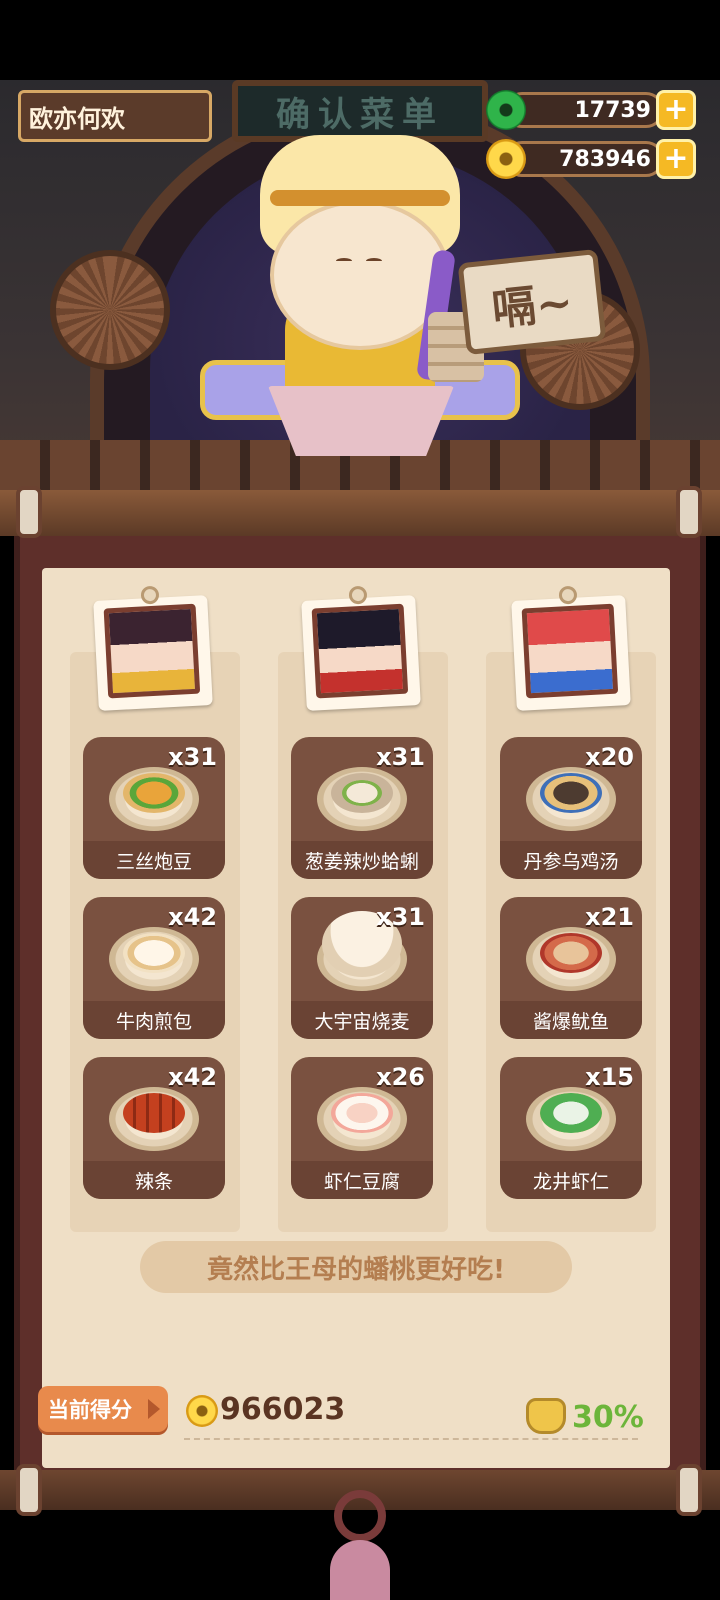 This screenshot has height=1600, width=720. I want to click on knot-ring, so click(360, 1516).